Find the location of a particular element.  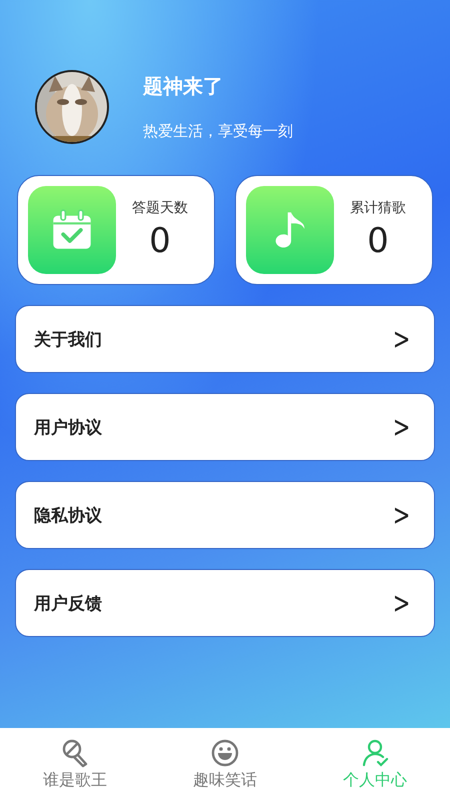

menu-label: 用户反馈 is located at coordinates (68, 603).